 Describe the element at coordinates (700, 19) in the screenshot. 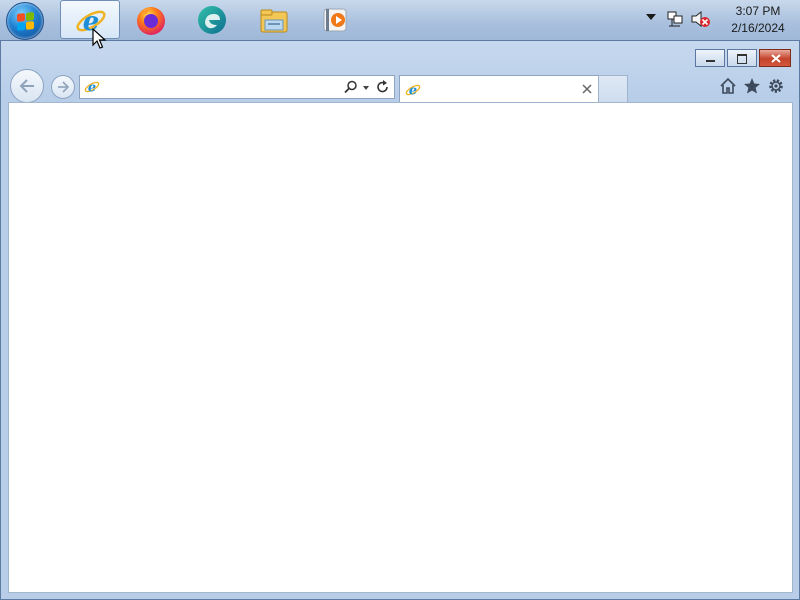

I see `volume-muted-icon` at that location.